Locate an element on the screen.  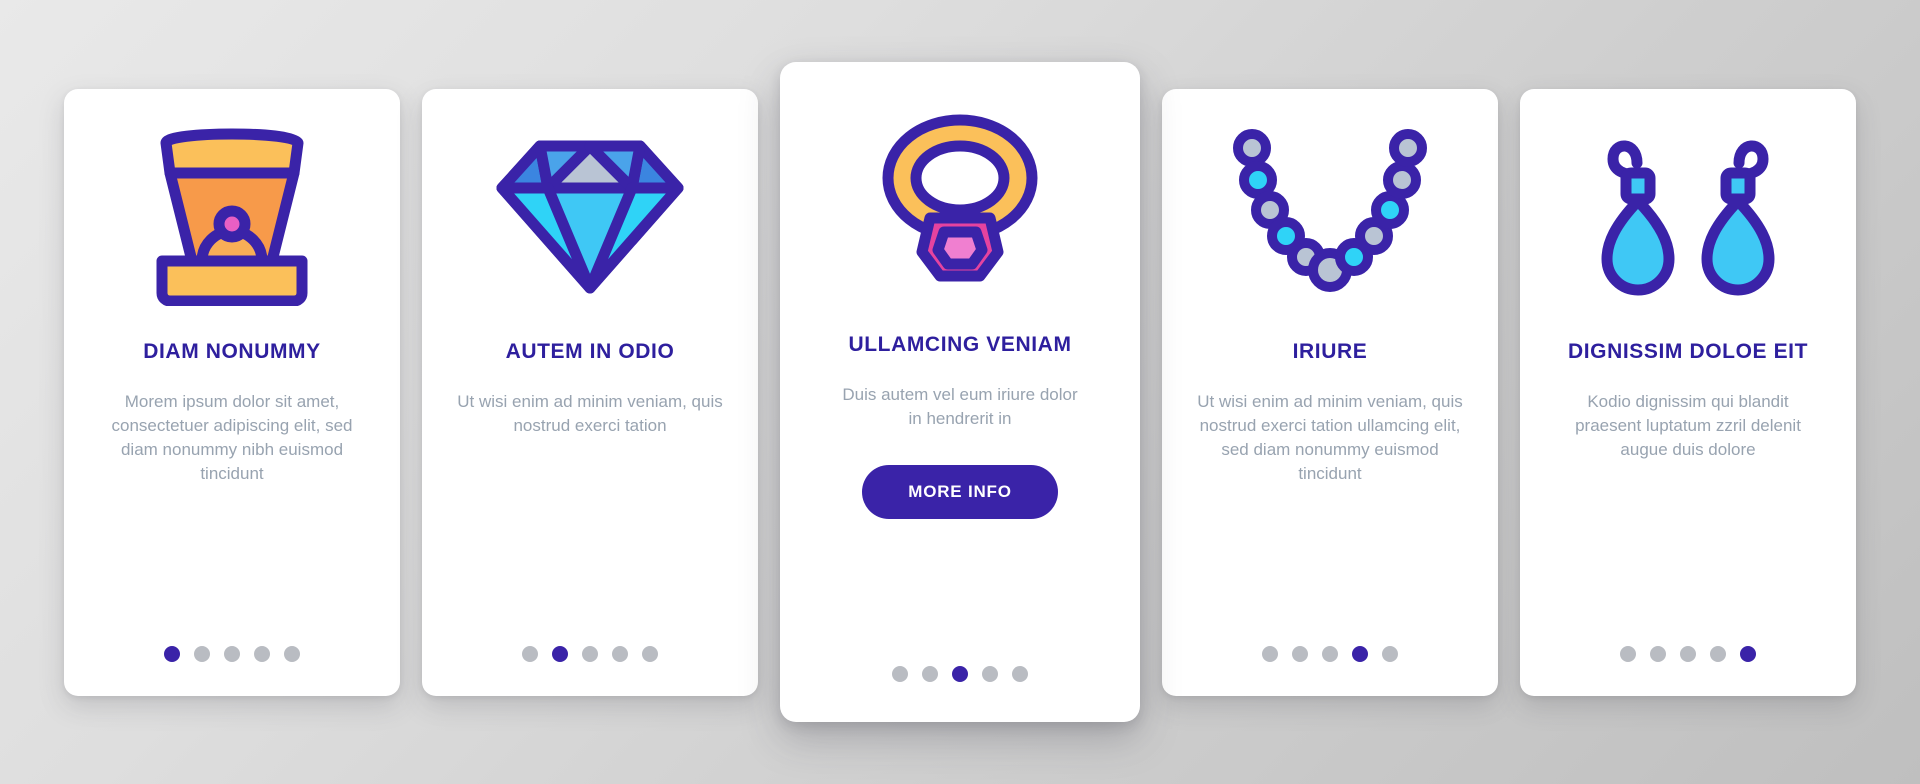
pearl-necklace-icon-svg is located at coordinates (1330, 210).